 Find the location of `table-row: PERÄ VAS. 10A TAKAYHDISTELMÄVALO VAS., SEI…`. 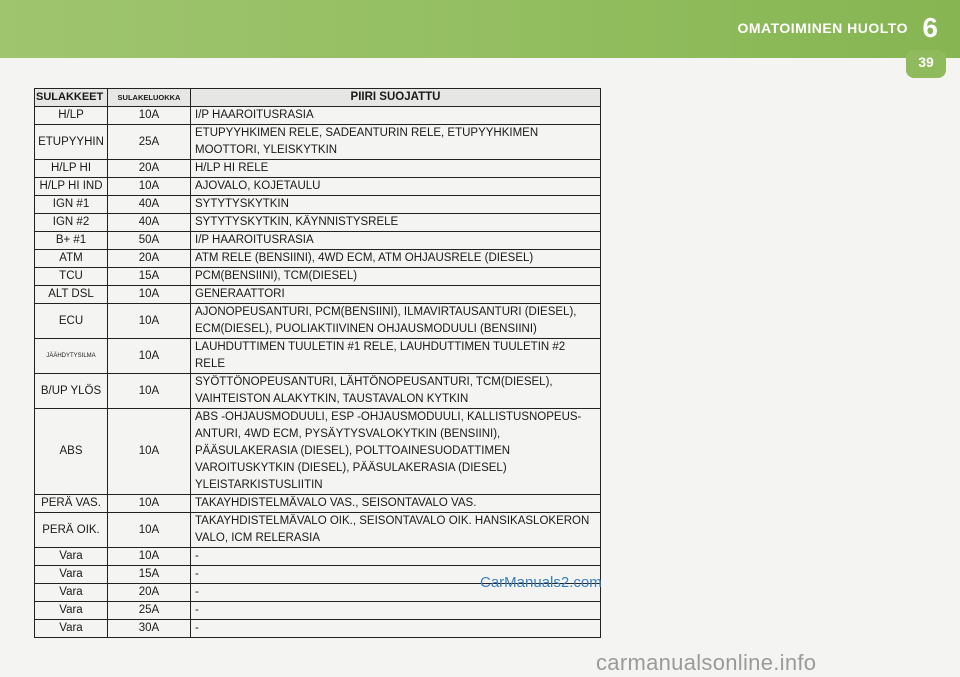

table-row: PERÄ VAS. 10A TAKAYHDISTELMÄVALO VAS., SEI… is located at coordinates (317, 503).